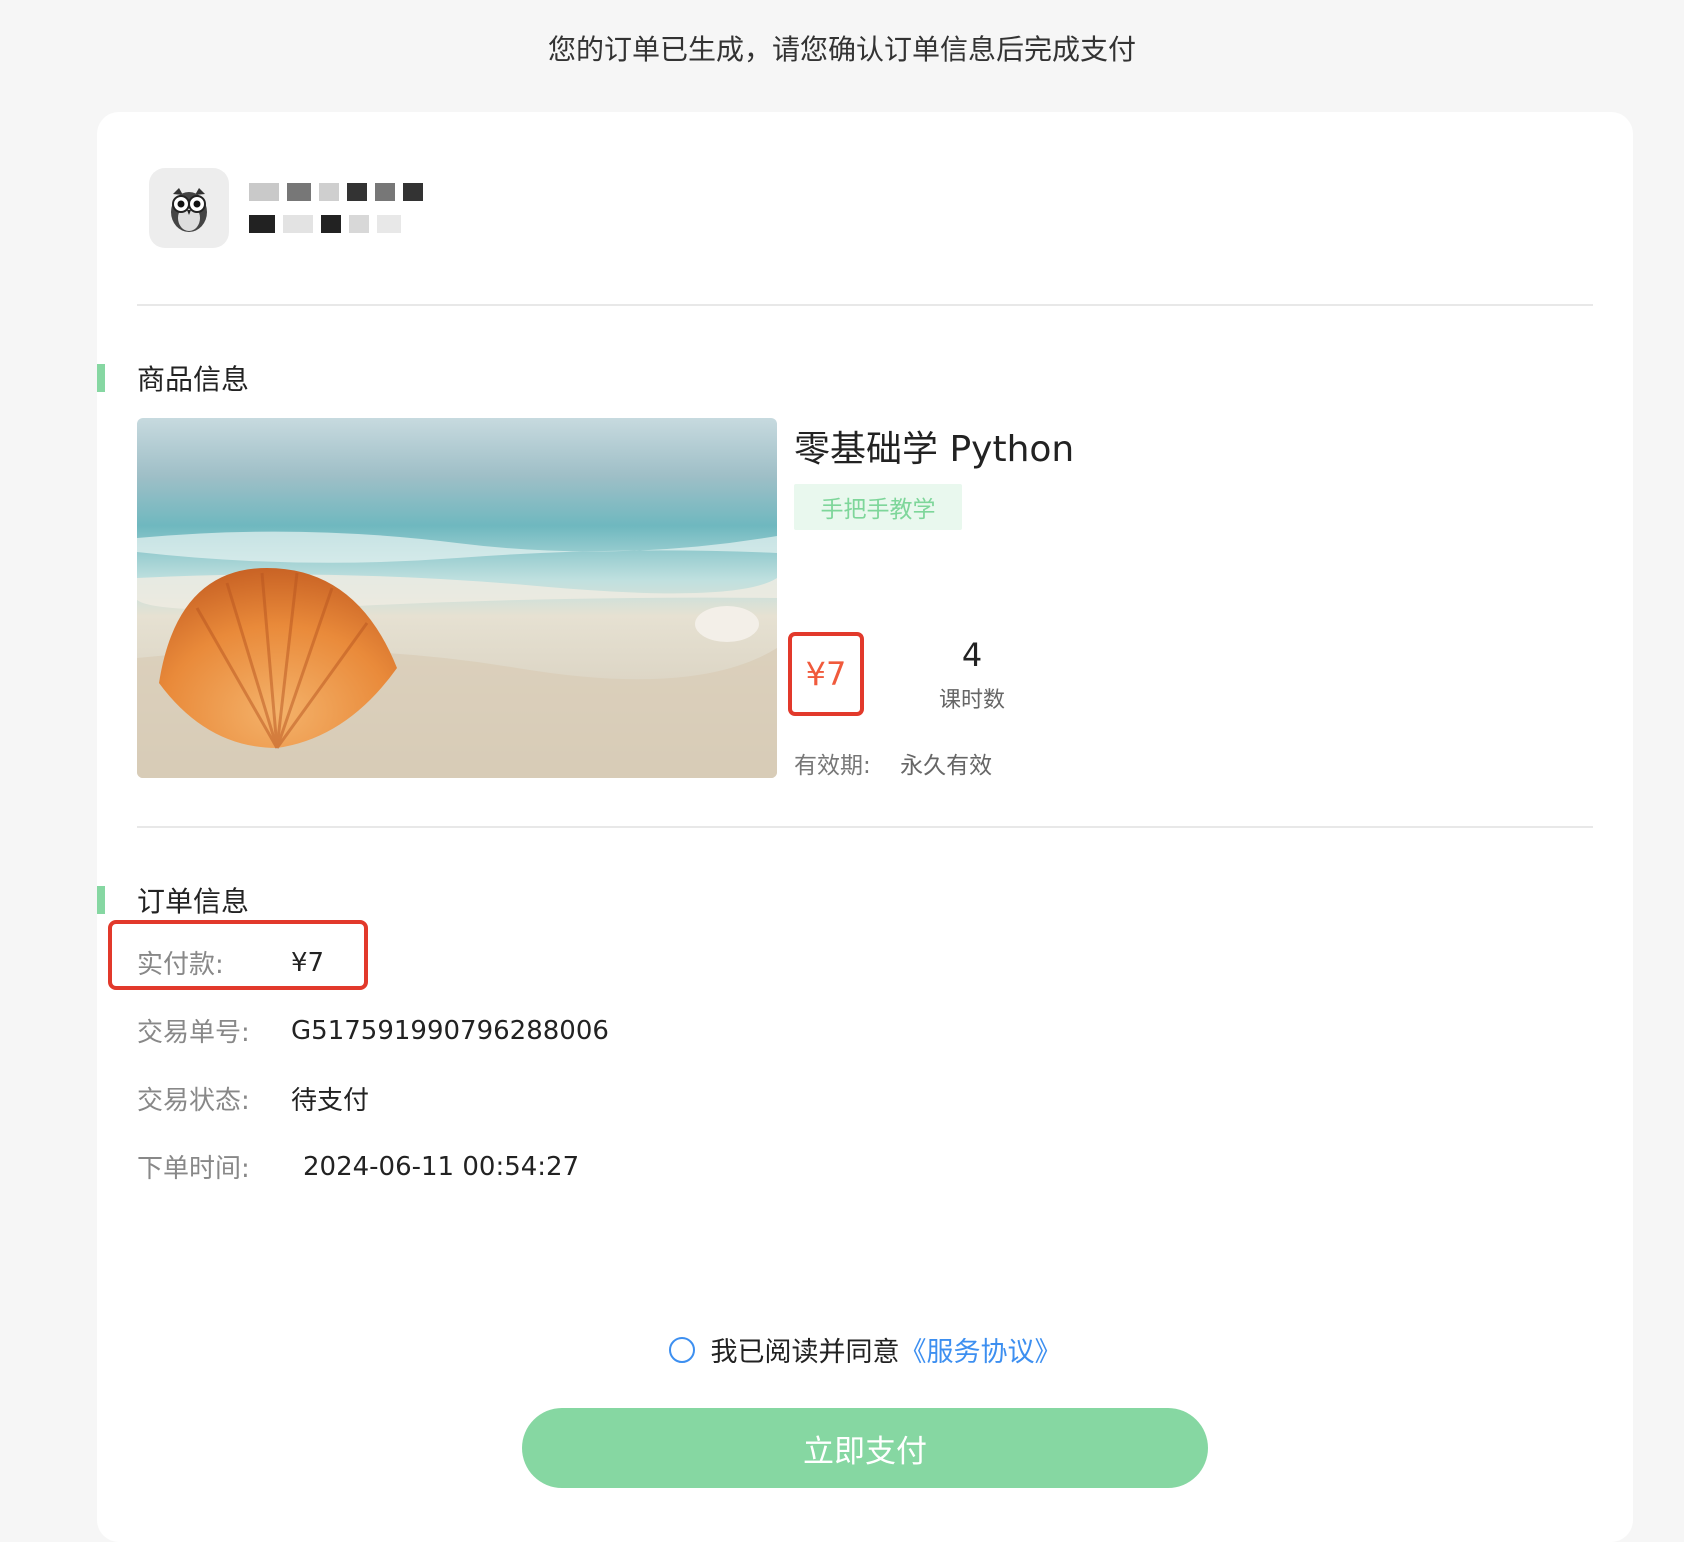  I want to click on shop-row, so click(286, 208).